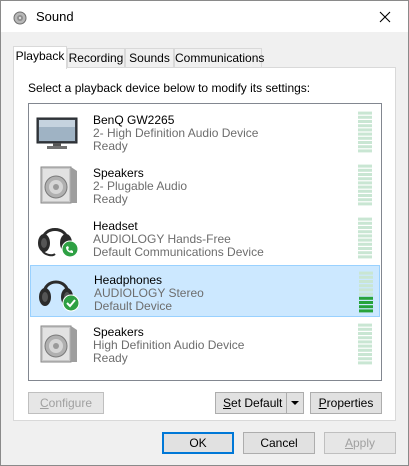  I want to click on apply-button: Apply, so click(360, 443).